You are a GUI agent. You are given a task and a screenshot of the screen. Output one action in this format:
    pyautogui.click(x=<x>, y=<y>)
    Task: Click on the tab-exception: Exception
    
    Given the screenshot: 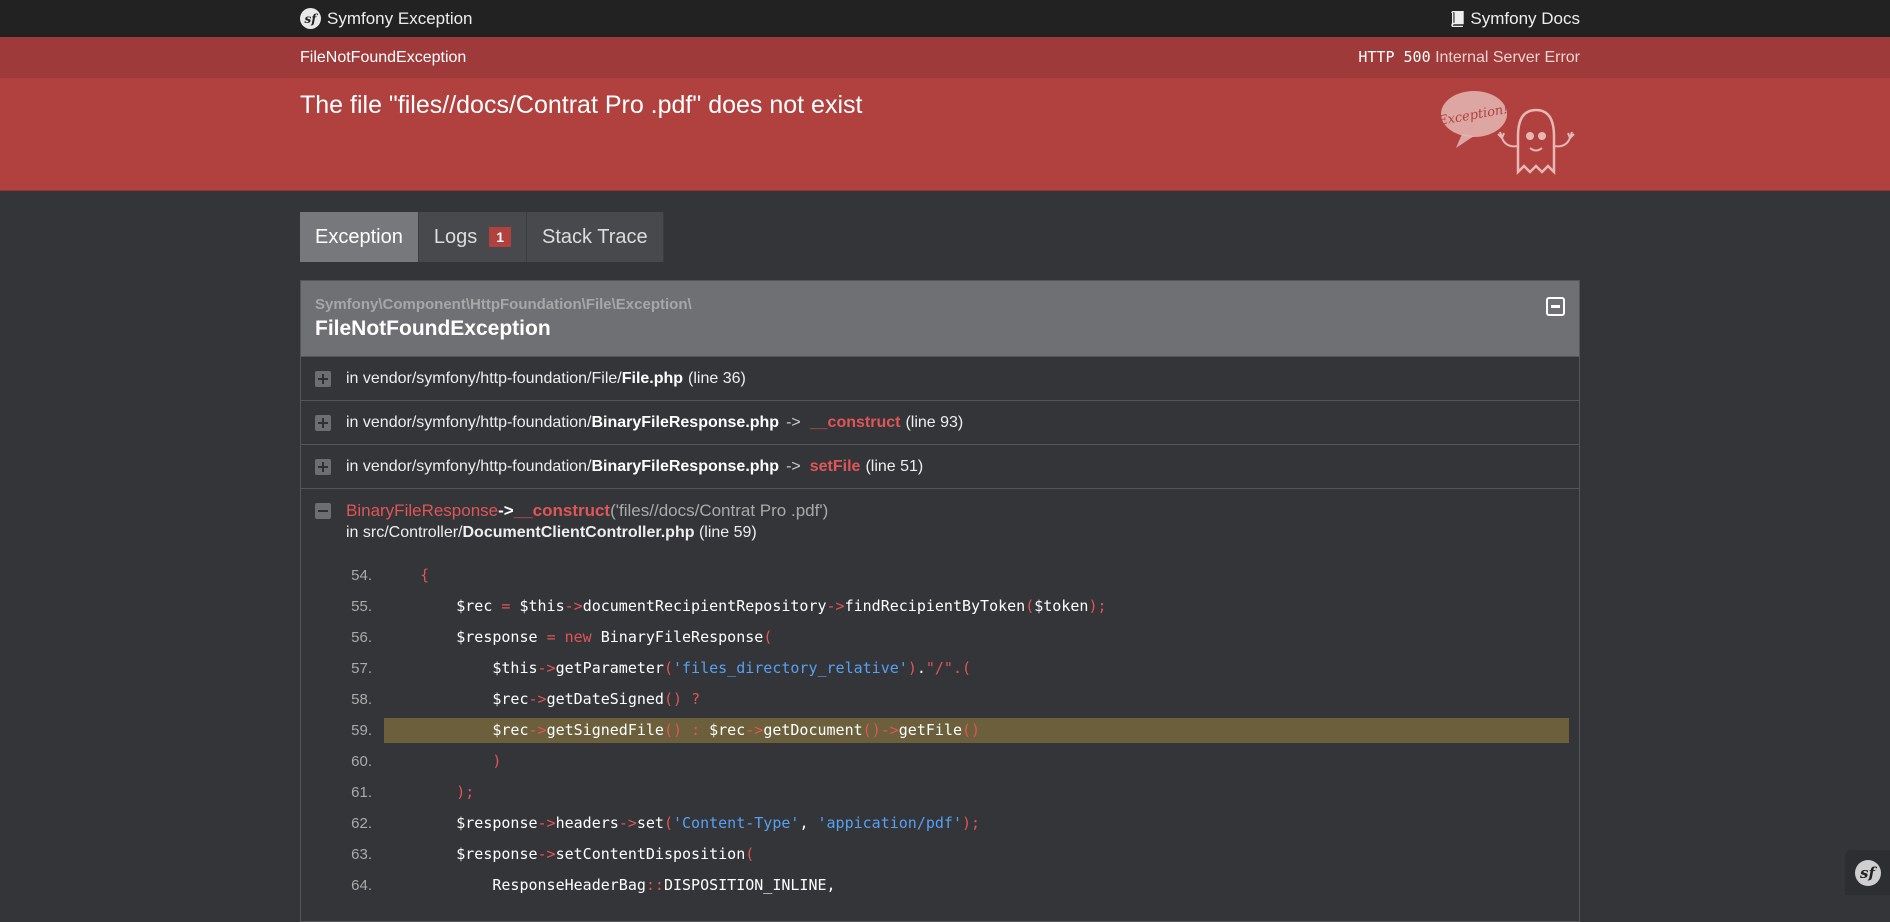 What is the action you would take?
    pyautogui.click(x=359, y=237)
    